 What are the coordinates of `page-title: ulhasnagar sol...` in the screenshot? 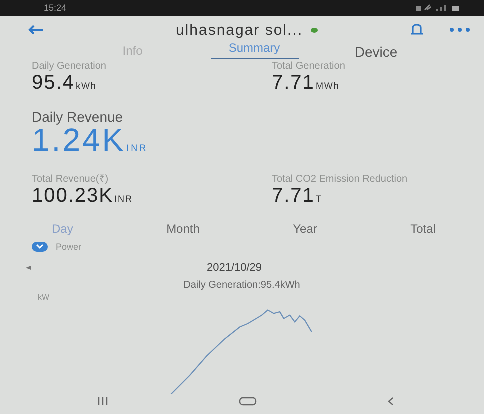 It's located at (240, 30).